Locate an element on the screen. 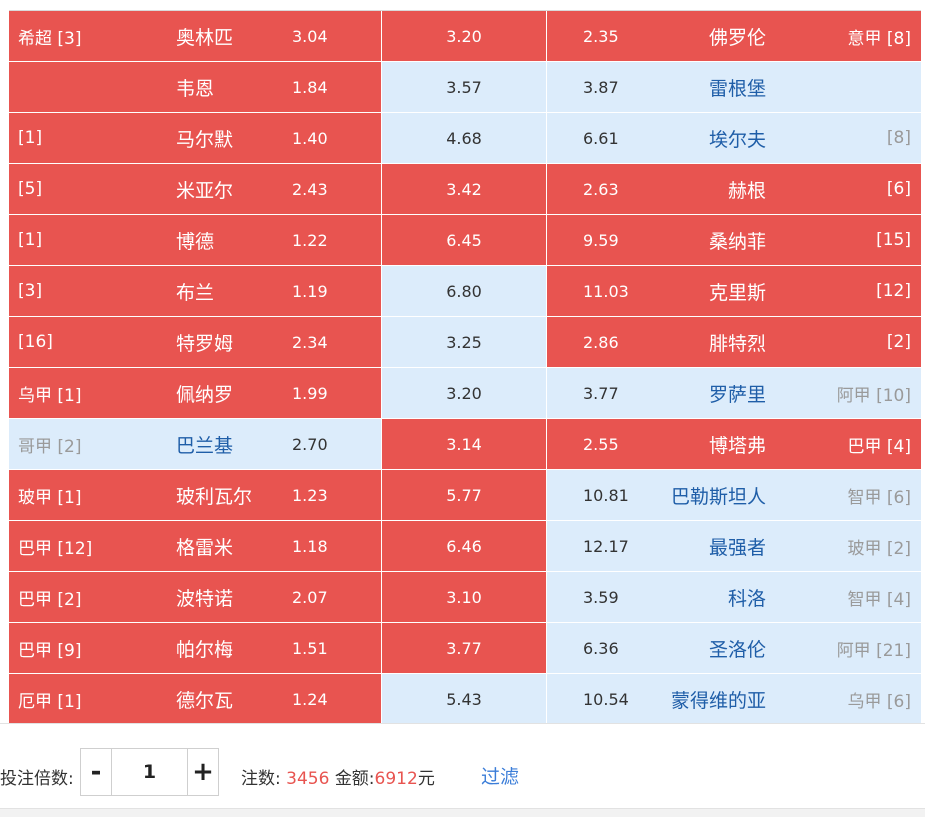 The image size is (925, 817). home-league-rank: 巴甲 [9] is located at coordinates (50, 650).